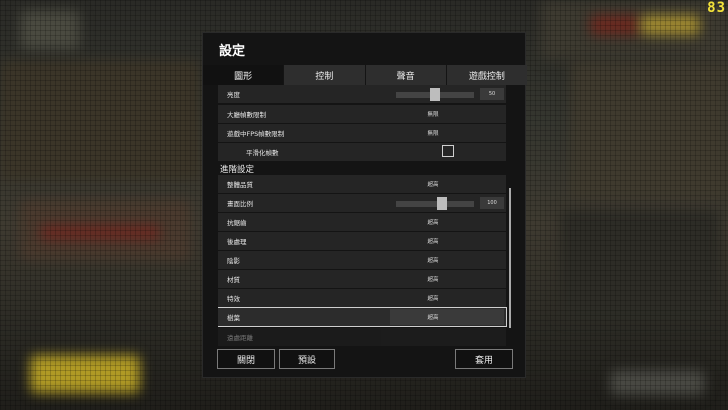 The image size is (728, 410). Describe the element at coordinates (256, 134) in the screenshot. I see `setting-label: 遊戲中FPS幀數限制` at that location.